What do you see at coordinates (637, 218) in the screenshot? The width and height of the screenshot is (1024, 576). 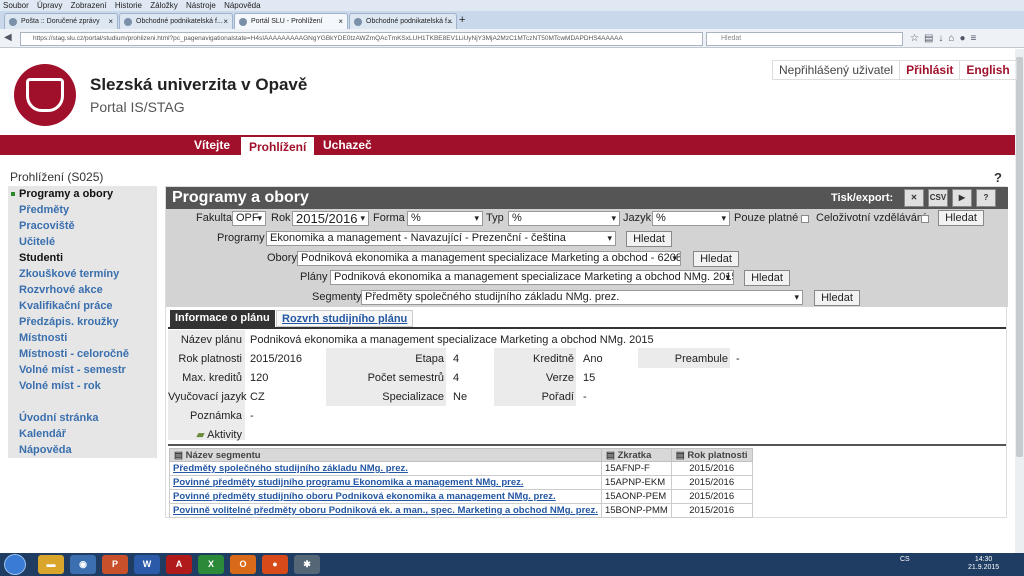 I see `jazyk-label: Jazyk` at bounding box center [637, 218].